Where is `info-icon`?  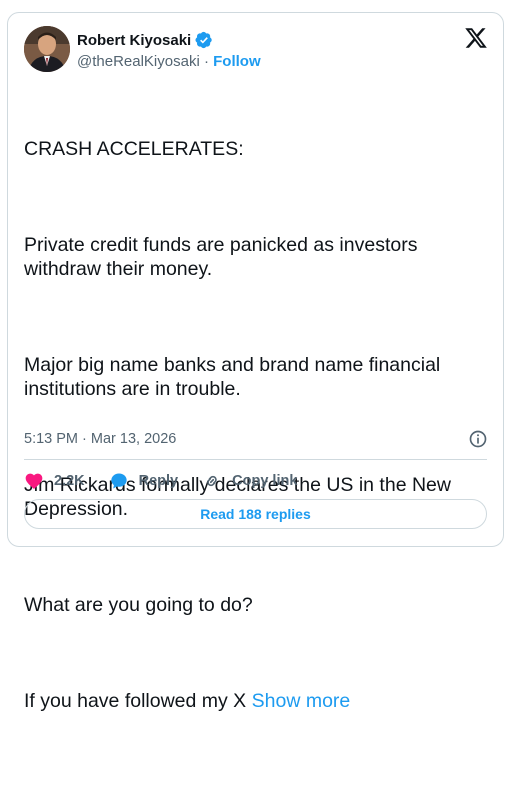 info-icon is located at coordinates (478, 439).